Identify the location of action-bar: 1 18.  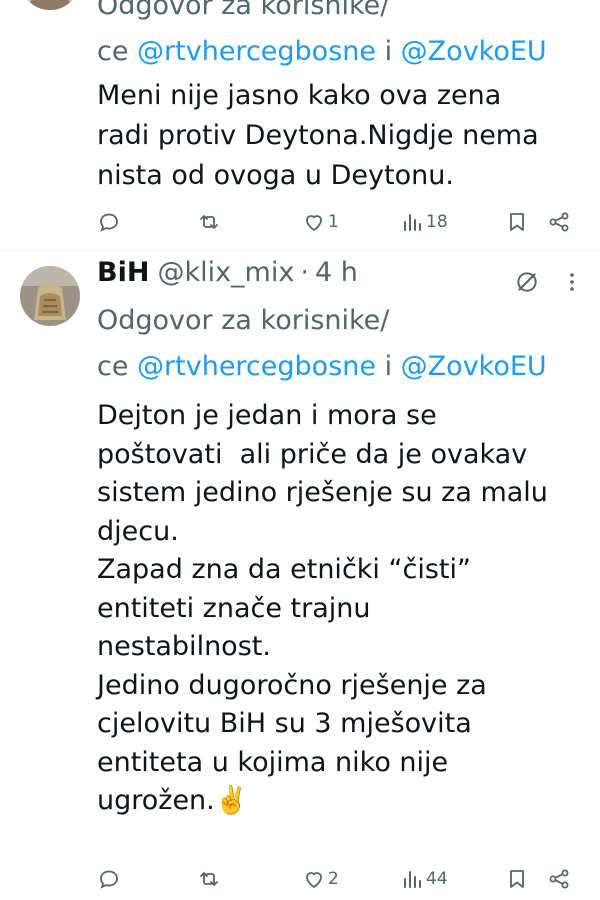
(337, 222).